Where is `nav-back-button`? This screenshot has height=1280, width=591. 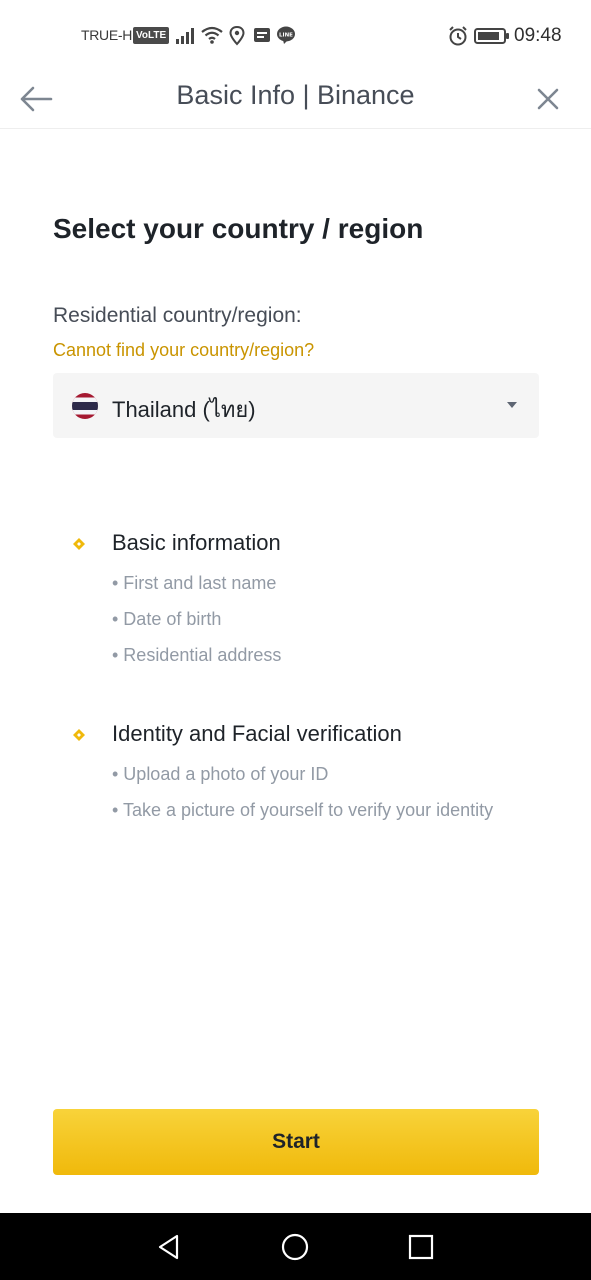
nav-back-button is located at coordinates (169, 1247).